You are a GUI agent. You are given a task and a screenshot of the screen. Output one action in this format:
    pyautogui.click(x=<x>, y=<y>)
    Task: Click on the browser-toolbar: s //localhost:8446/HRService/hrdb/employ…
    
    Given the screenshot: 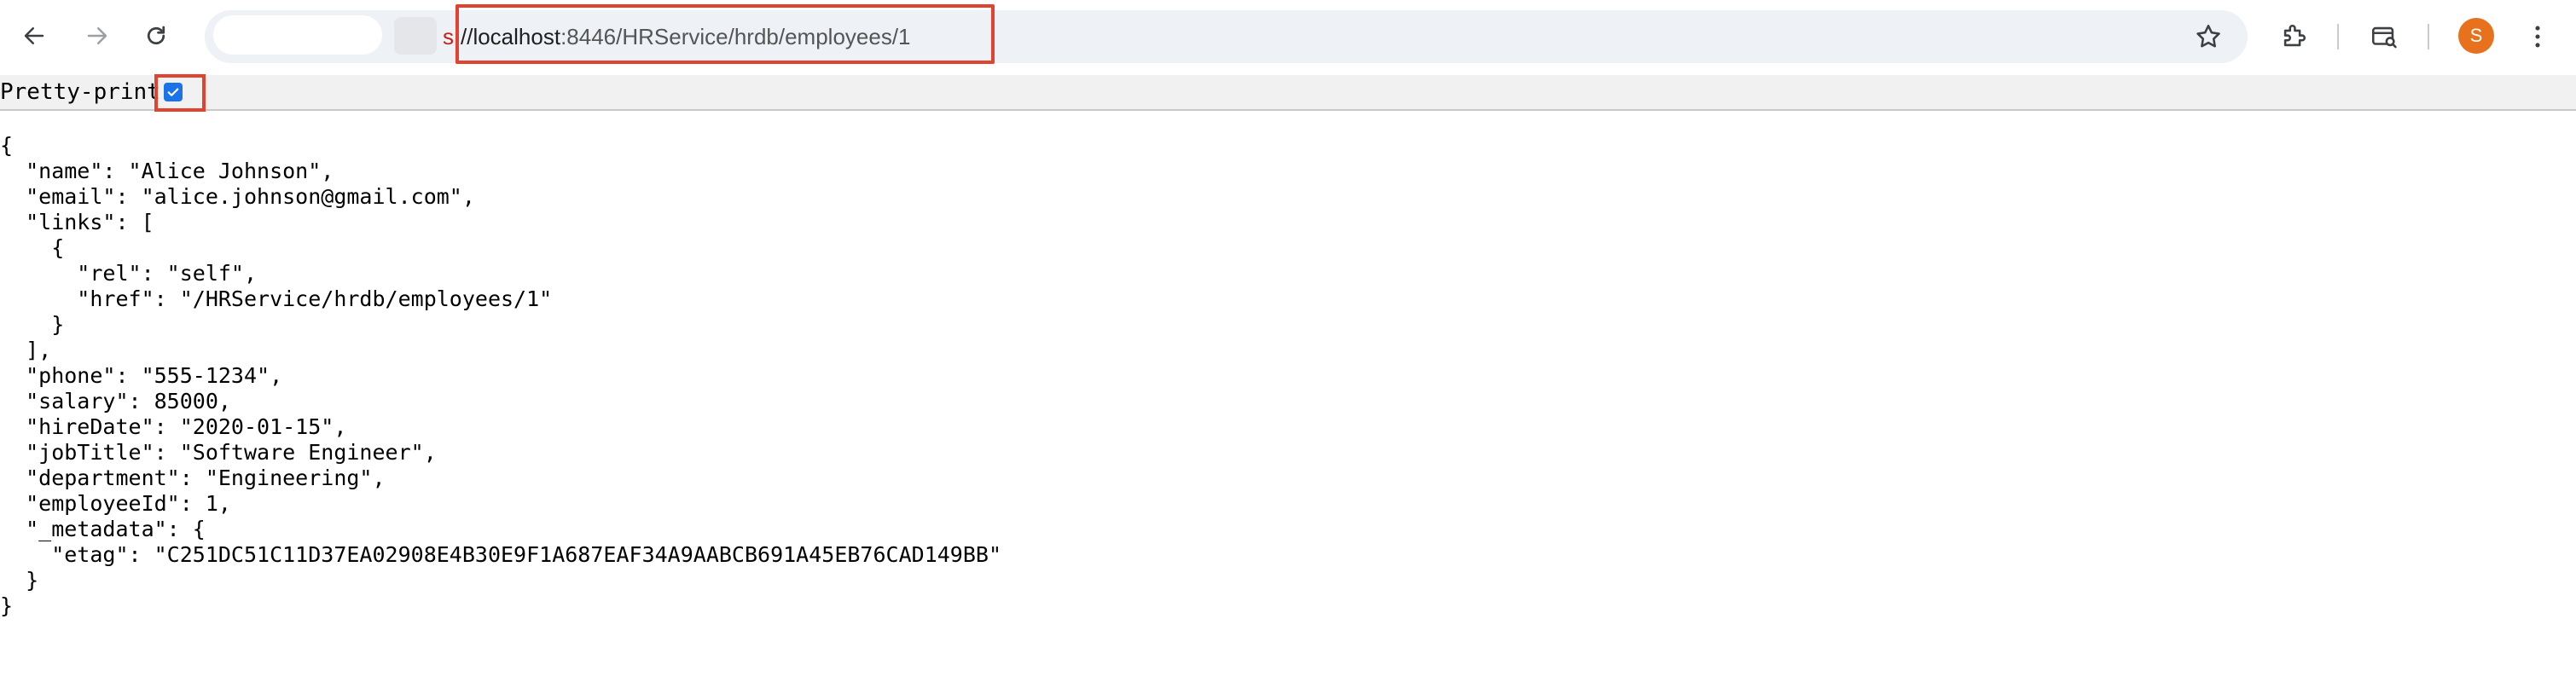 What is the action you would take?
    pyautogui.click(x=1288, y=36)
    